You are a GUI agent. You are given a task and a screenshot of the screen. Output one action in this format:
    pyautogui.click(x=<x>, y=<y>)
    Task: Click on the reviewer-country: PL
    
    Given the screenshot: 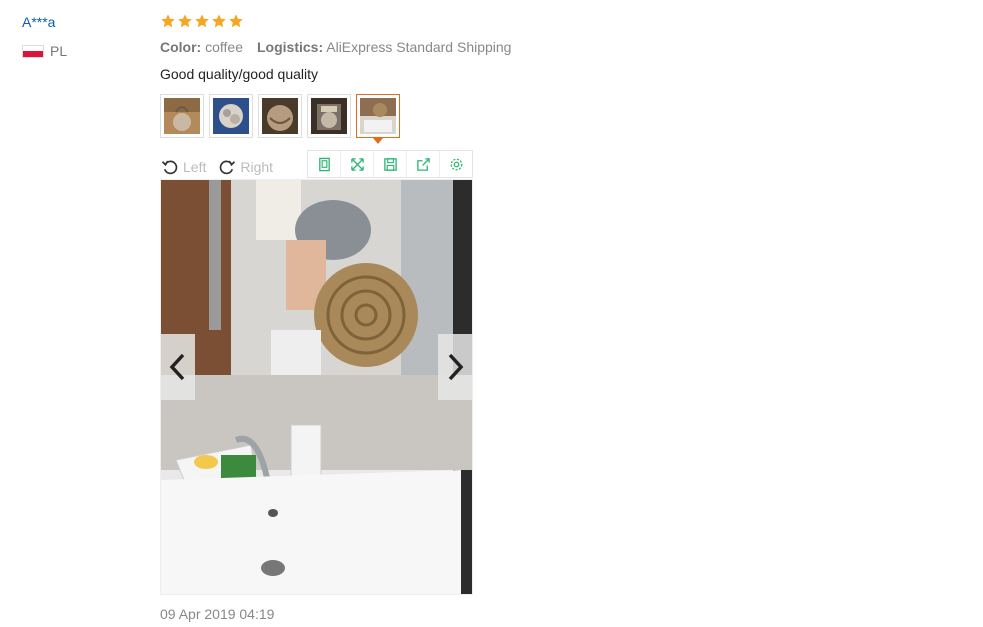 What is the action you would take?
    pyautogui.click(x=44, y=51)
    